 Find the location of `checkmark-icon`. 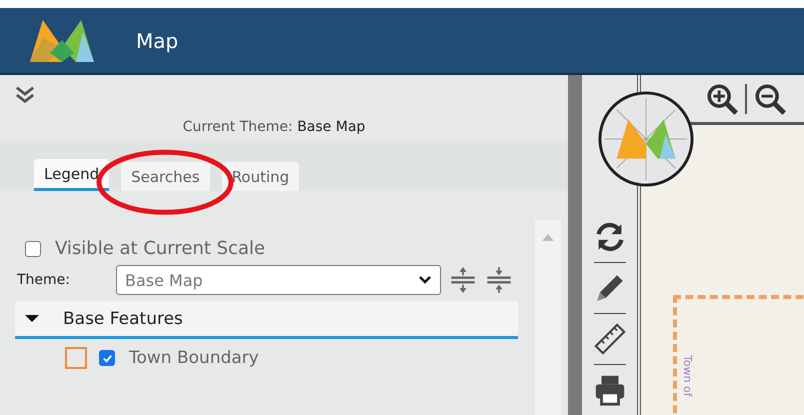

checkmark-icon is located at coordinates (107, 358).